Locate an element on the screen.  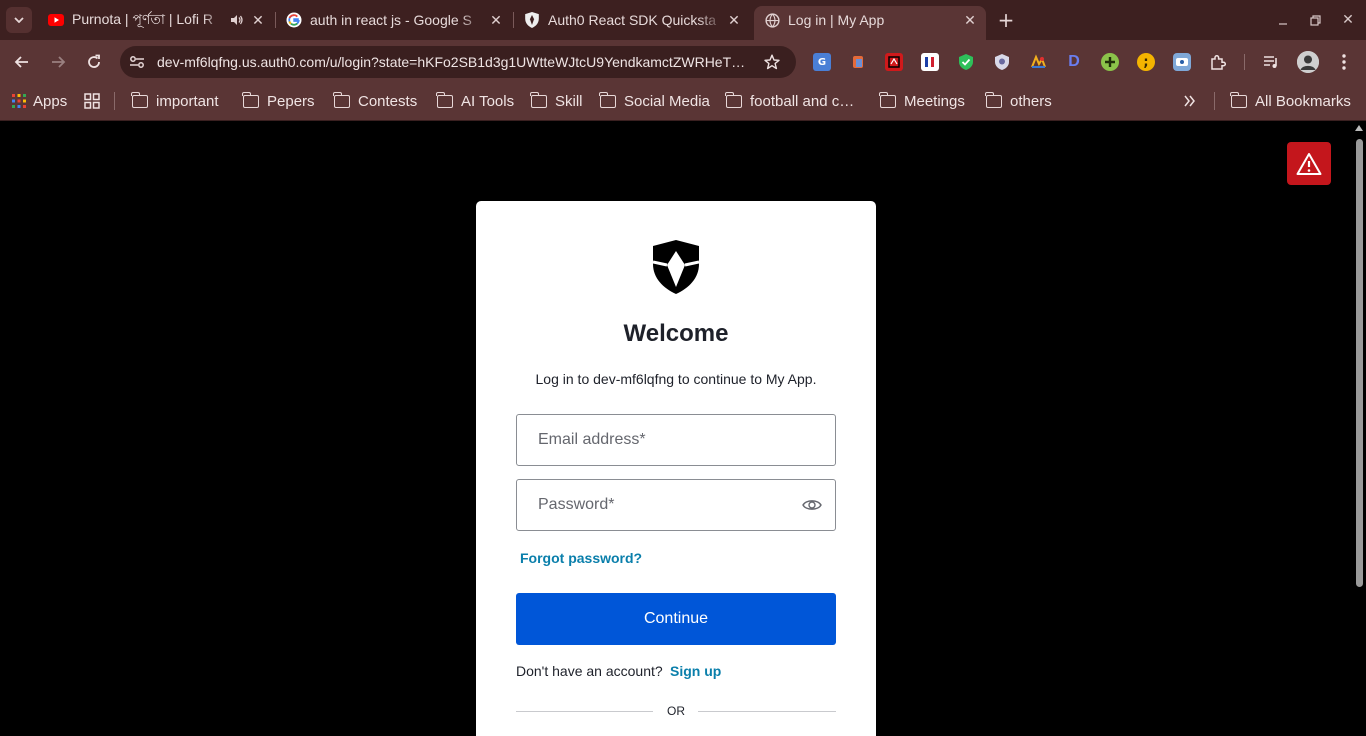
tab-youtube: Purnota | পূর্ণতা | Lofi R ✕ is located at coordinates (156, 20).